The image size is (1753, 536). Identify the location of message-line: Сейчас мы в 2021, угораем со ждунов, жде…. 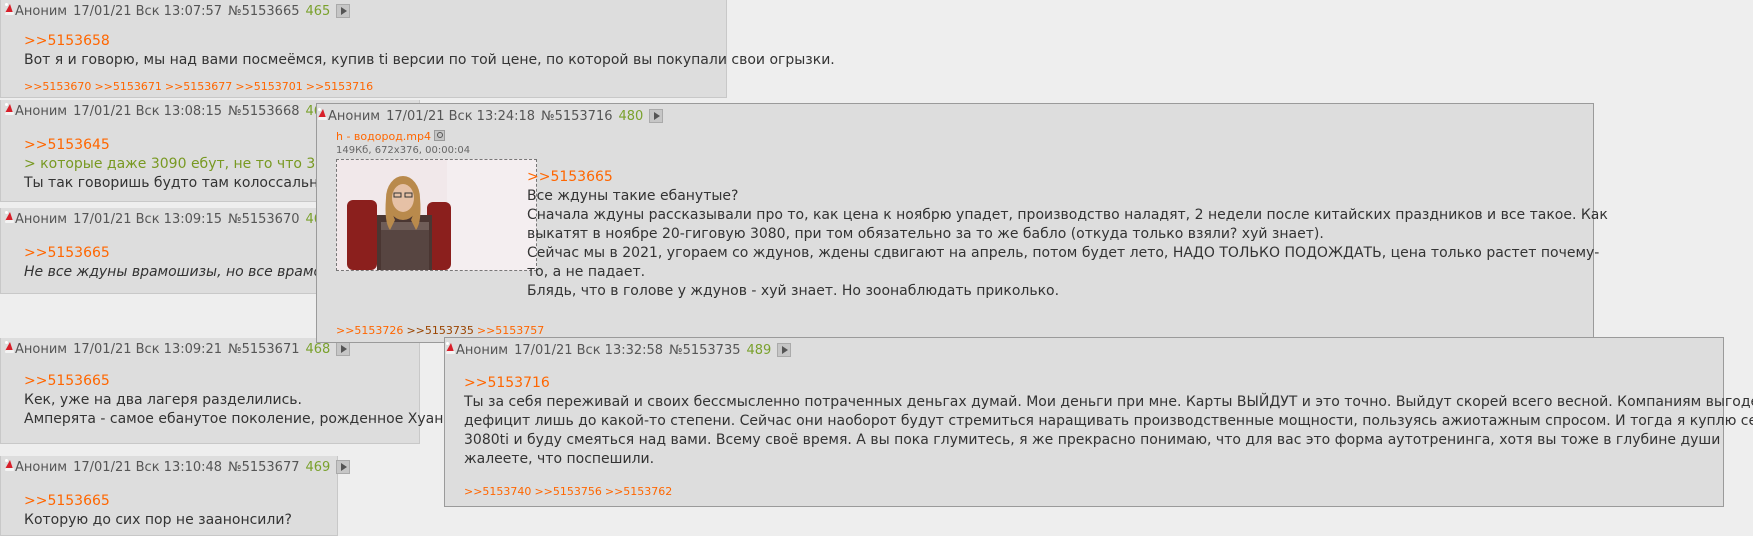
(1063, 253).